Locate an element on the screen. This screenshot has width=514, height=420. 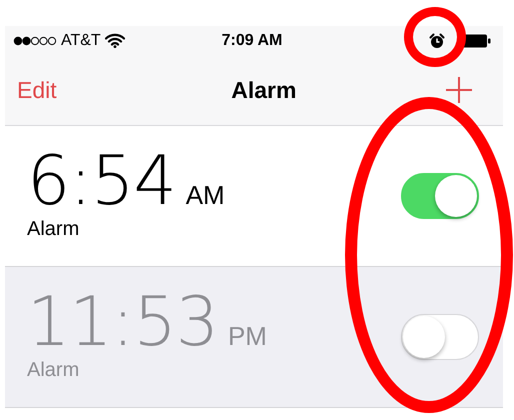
alarm-time: 11:53 is located at coordinates (122, 322).